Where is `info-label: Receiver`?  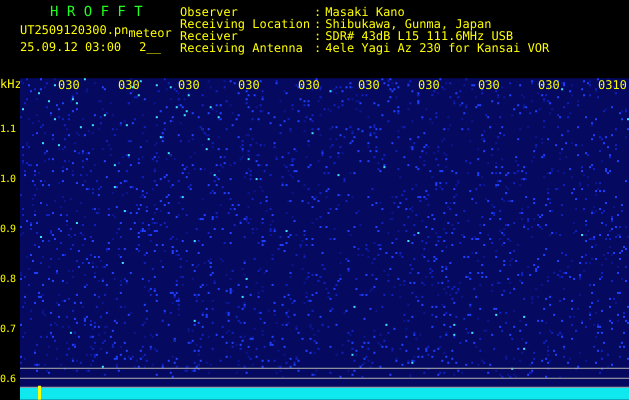 info-label: Receiver is located at coordinates (209, 36).